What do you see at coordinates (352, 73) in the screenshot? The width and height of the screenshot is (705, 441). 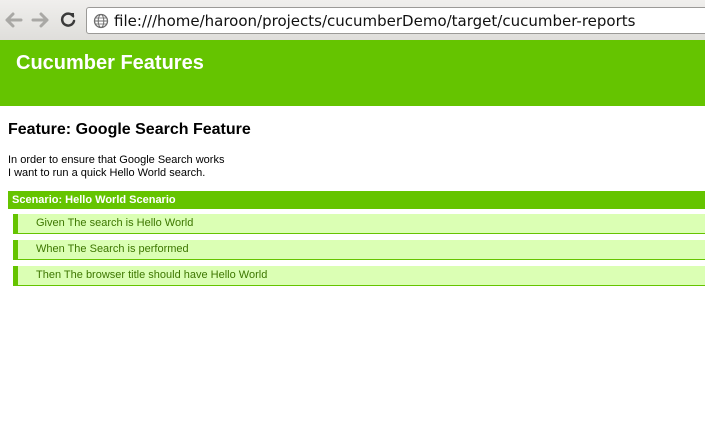 I see `report-header: Cucumber Features` at bounding box center [352, 73].